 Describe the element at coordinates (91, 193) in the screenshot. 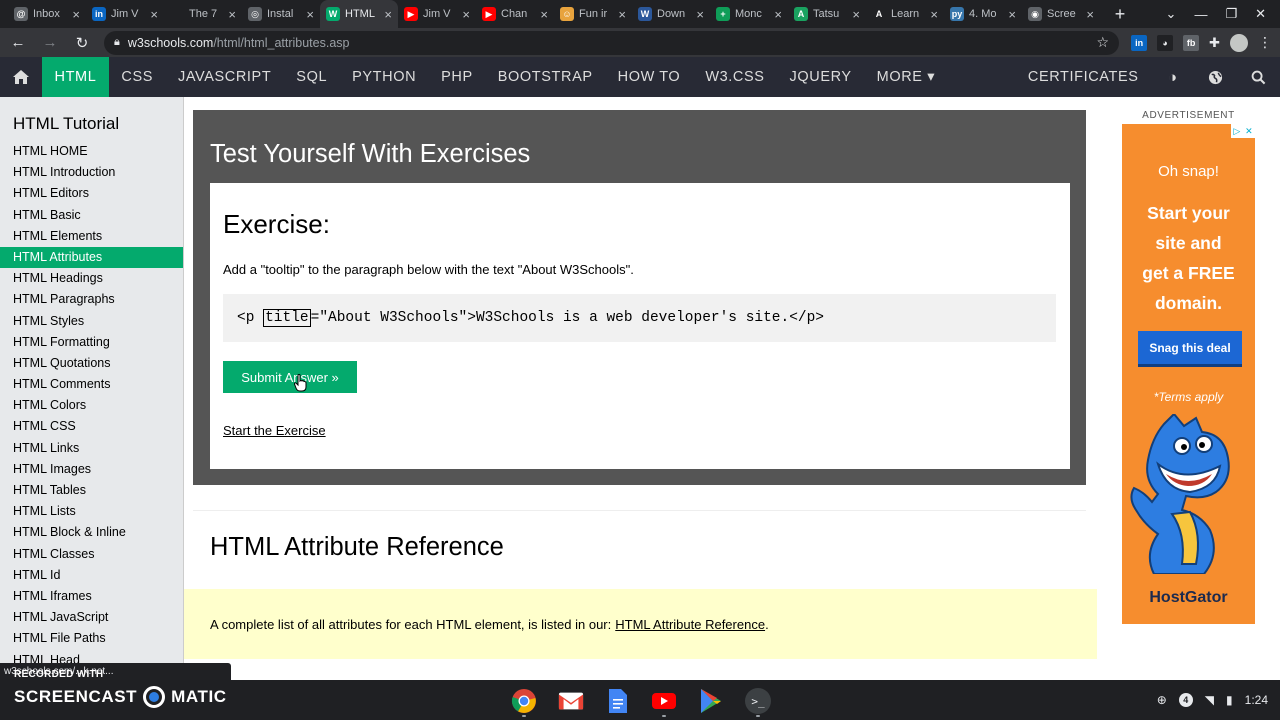

I see `sidebar-item: HTML Editors` at that location.